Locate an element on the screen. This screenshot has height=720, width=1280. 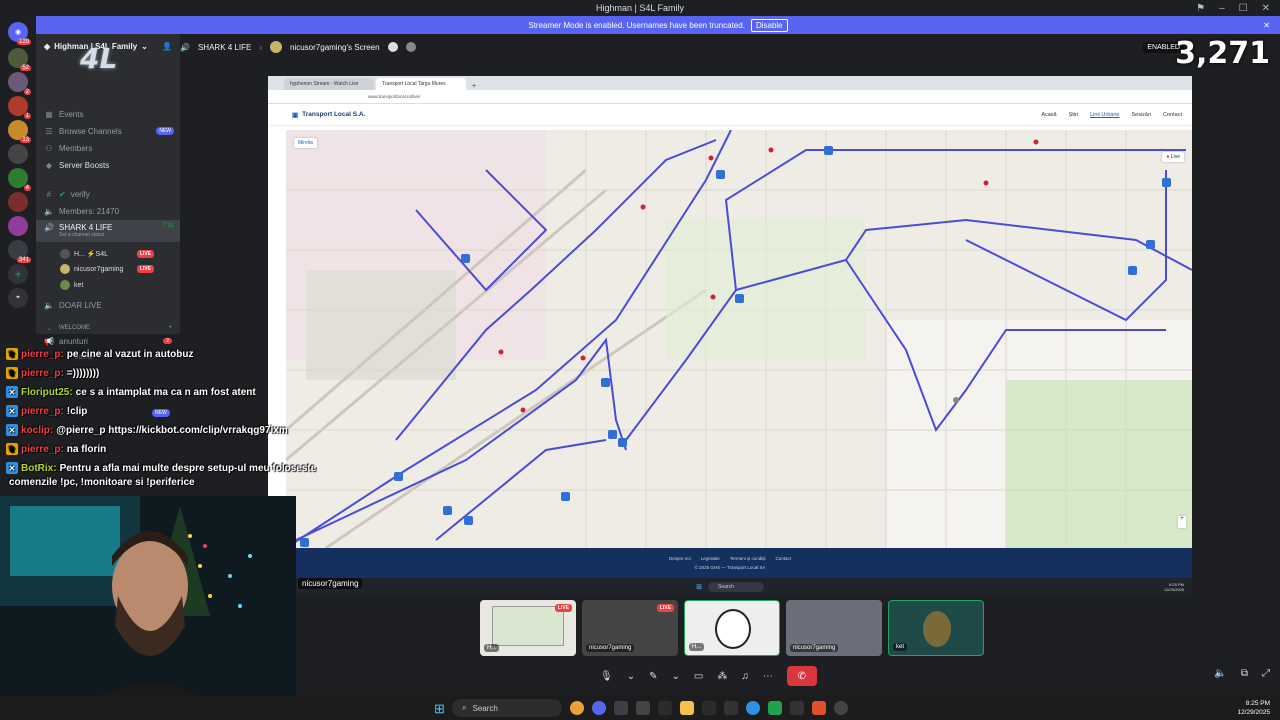
server-icon: 13 is located at coordinates (19, 131).